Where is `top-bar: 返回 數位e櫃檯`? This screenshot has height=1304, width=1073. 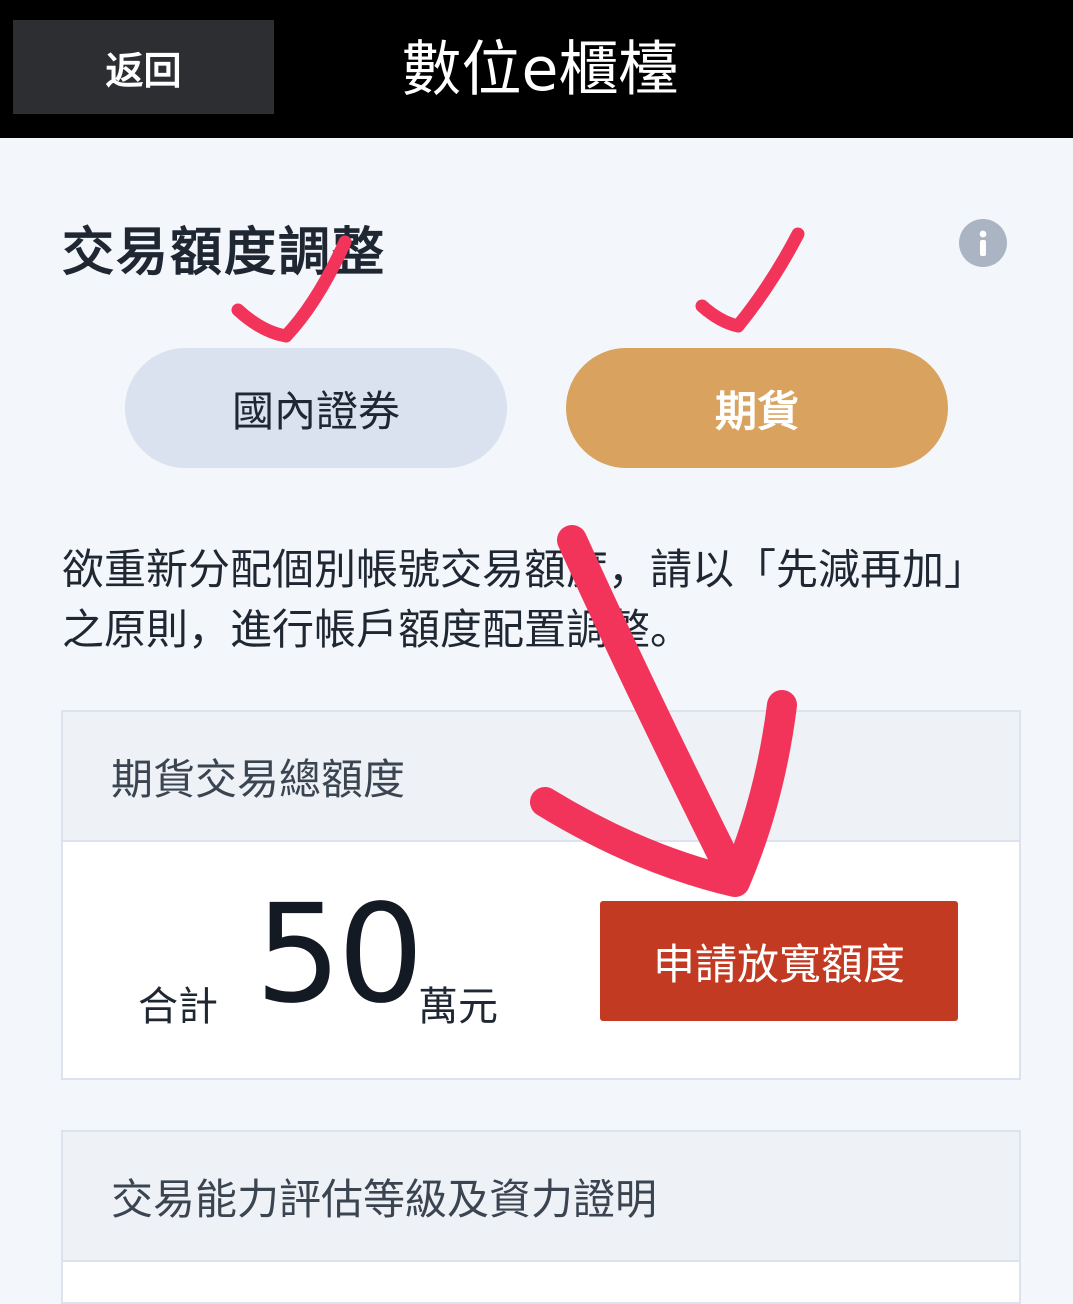
top-bar: 返回 數位e櫃檯 is located at coordinates (536, 69).